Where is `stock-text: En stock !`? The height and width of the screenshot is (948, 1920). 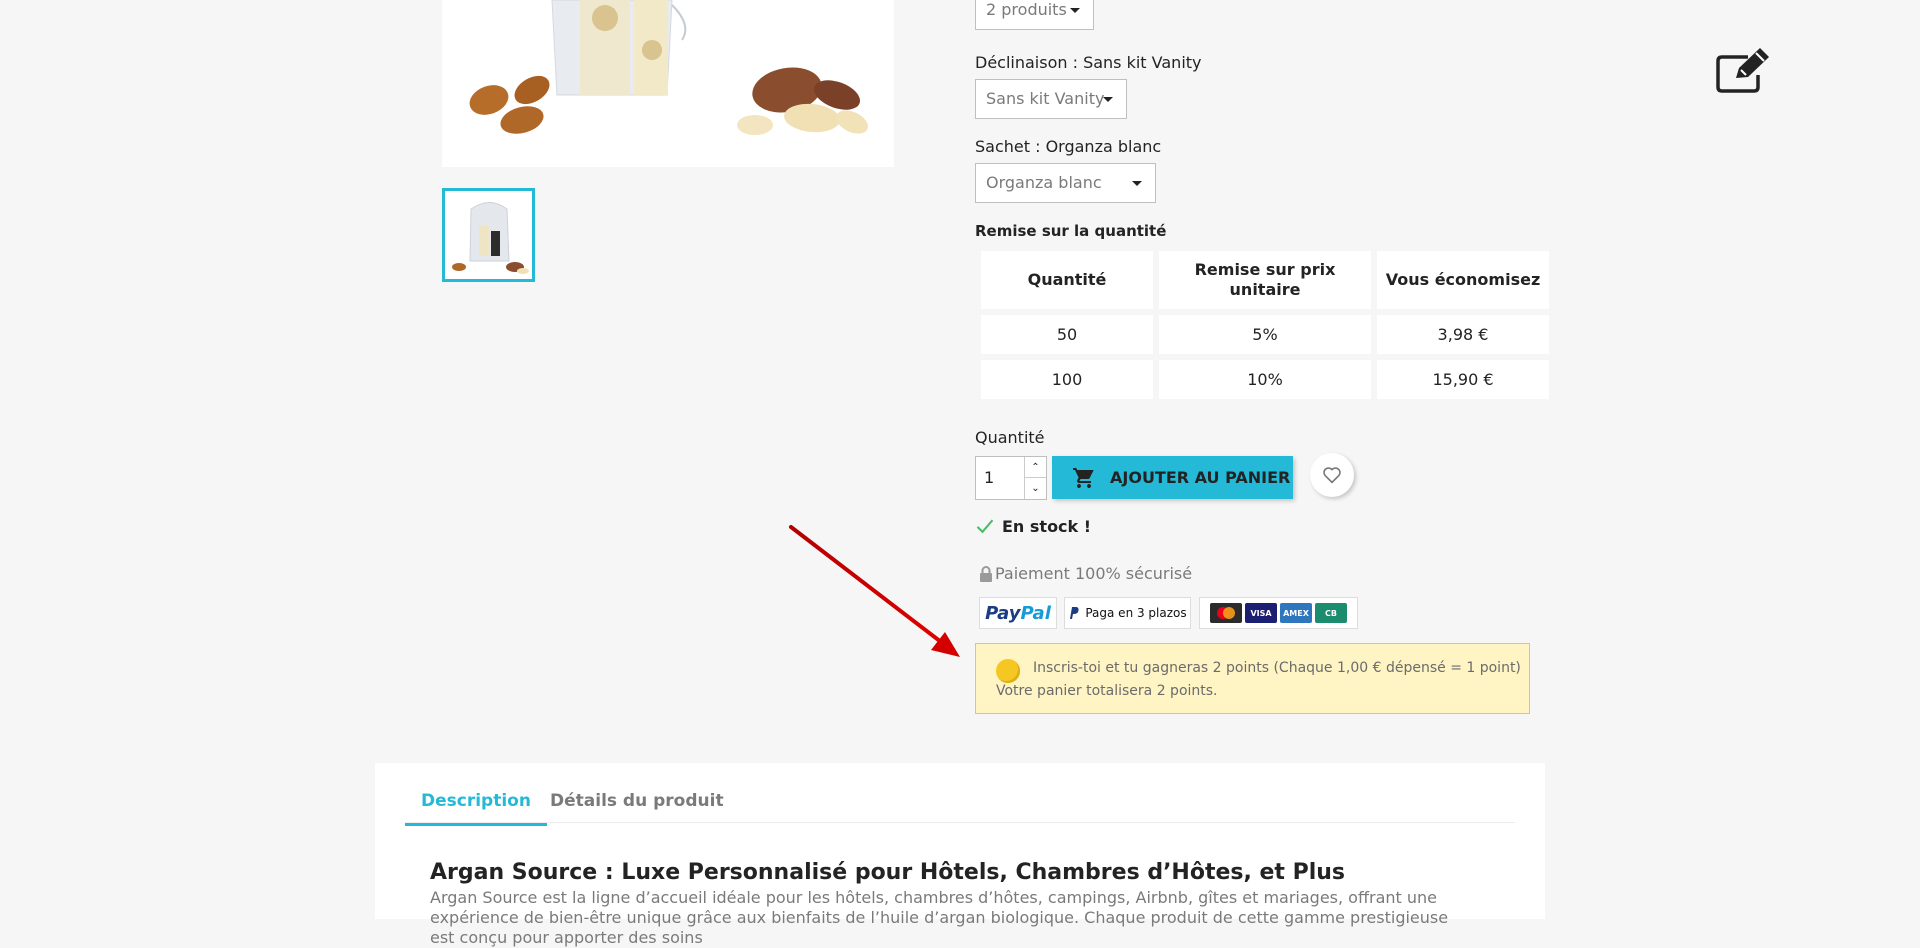 stock-text: En stock ! is located at coordinates (1047, 526).